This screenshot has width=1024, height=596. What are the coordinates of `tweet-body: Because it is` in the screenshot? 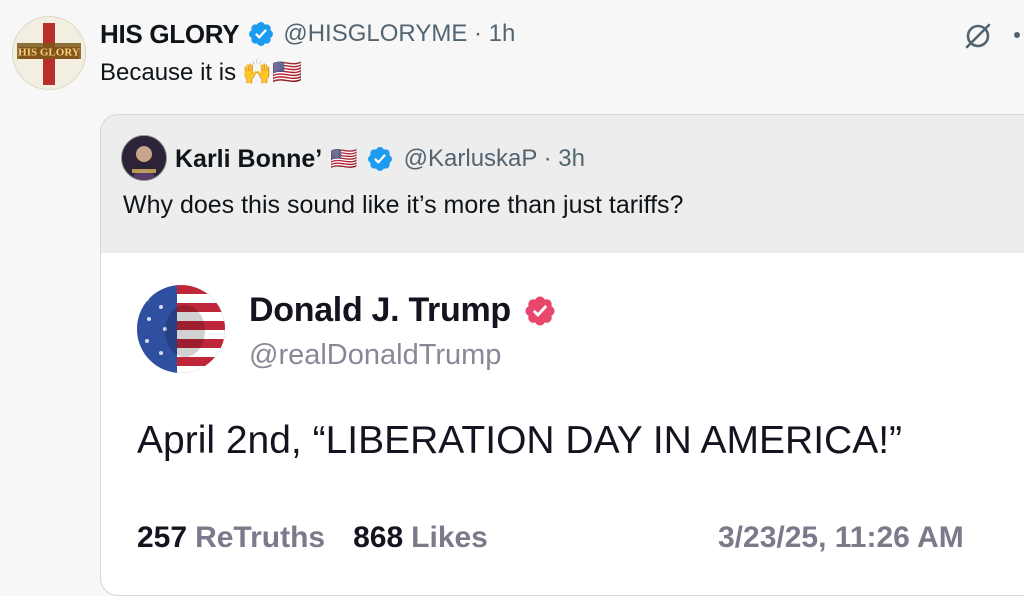 It's located at (168, 72).